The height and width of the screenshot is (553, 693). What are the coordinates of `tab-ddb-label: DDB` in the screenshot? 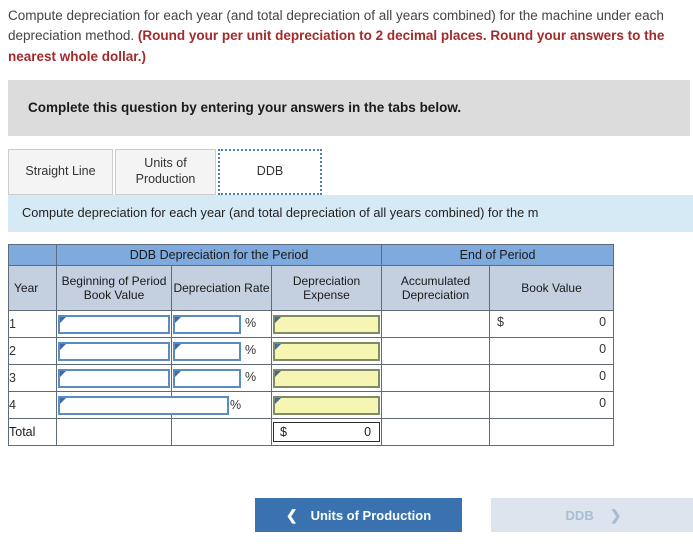 It's located at (270, 170).